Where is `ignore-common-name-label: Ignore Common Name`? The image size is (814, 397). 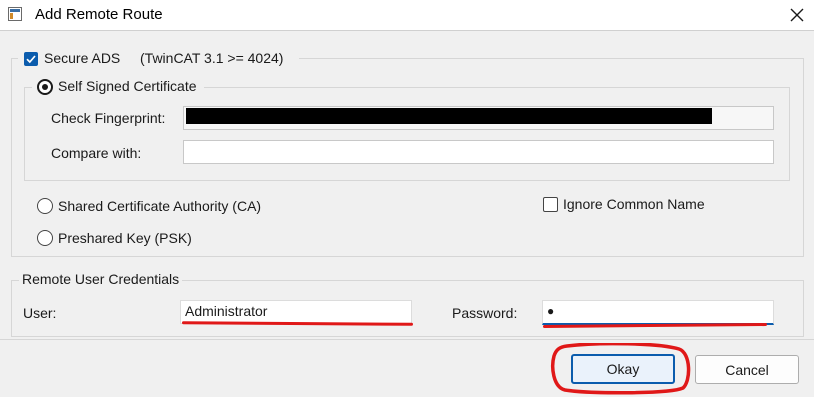
ignore-common-name-label: Ignore Common Name is located at coordinates (634, 204).